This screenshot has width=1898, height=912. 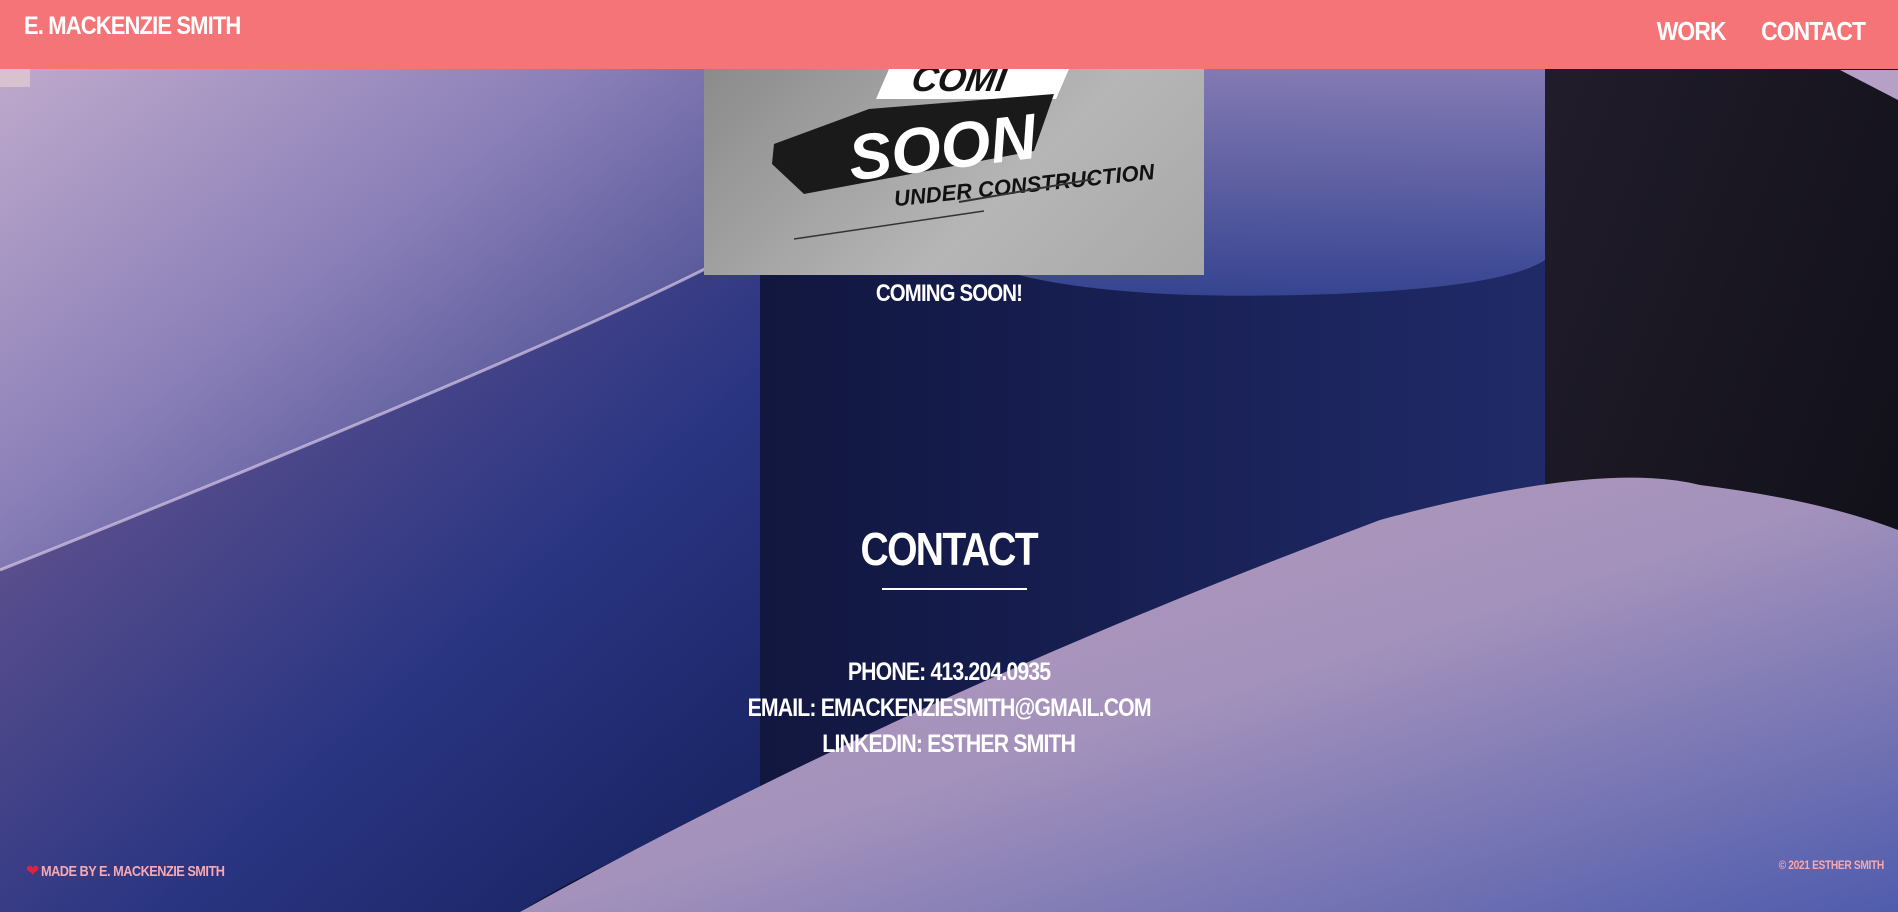 What do you see at coordinates (954, 589) in the screenshot?
I see `heading-underline` at bounding box center [954, 589].